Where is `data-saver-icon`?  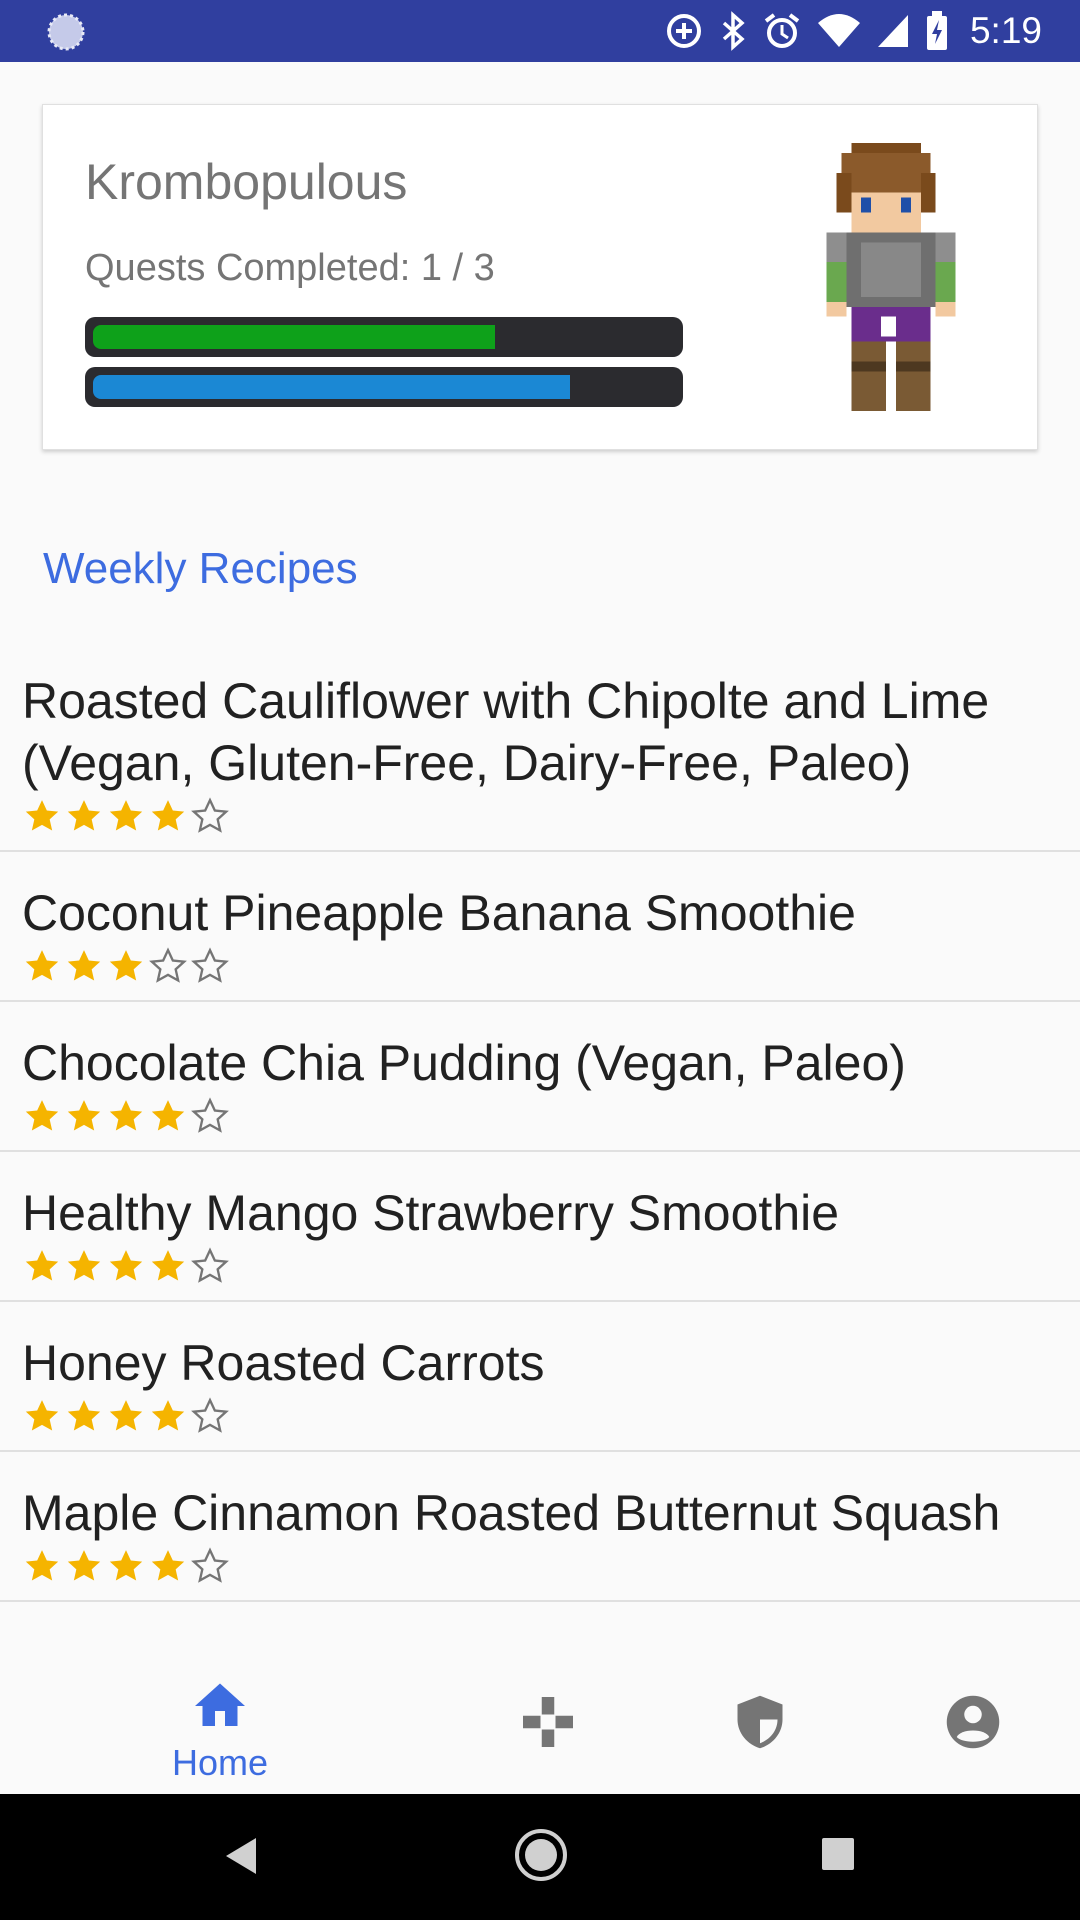 data-saver-icon is located at coordinates (683, 31).